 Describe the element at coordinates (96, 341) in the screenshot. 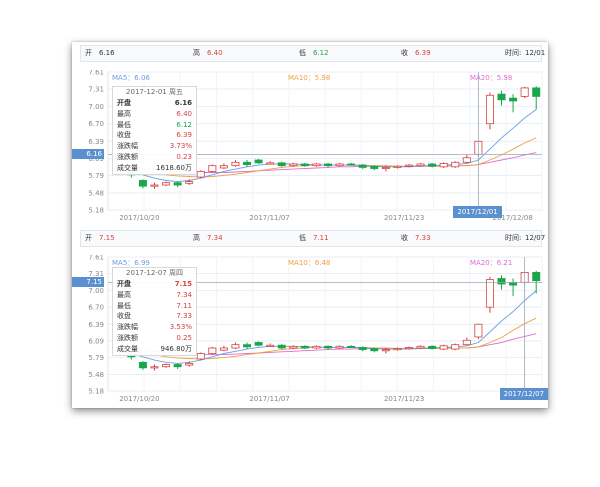

I see `y-tick-label: 6.09` at that location.